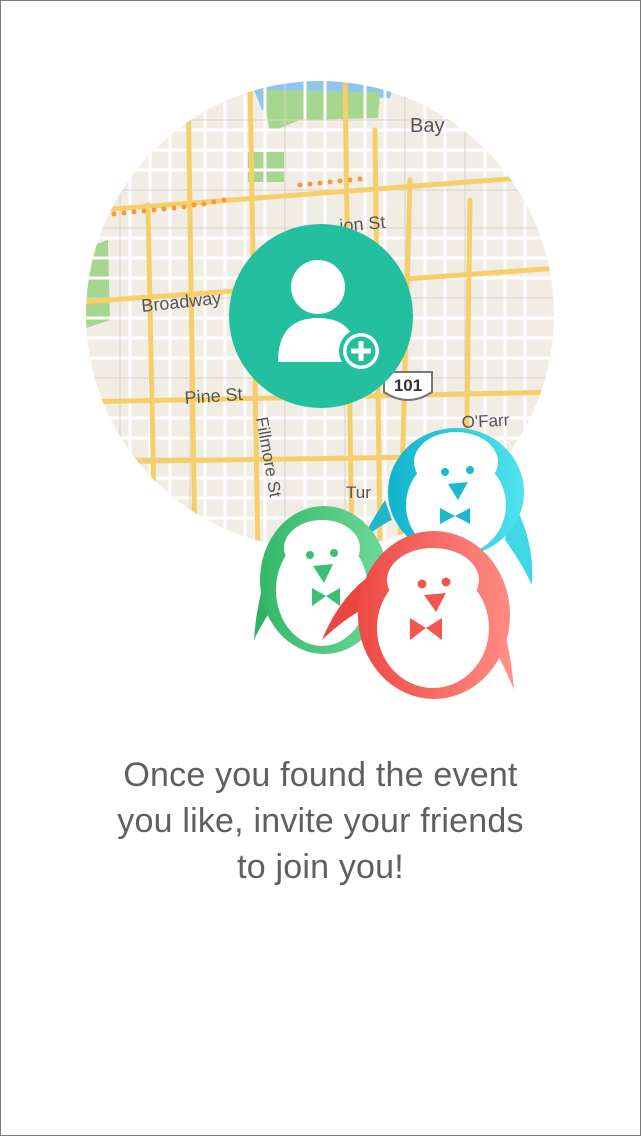 The image size is (641, 1136). What do you see at coordinates (213, 396) in the screenshot?
I see `map-label-pine: Pine St` at bounding box center [213, 396].